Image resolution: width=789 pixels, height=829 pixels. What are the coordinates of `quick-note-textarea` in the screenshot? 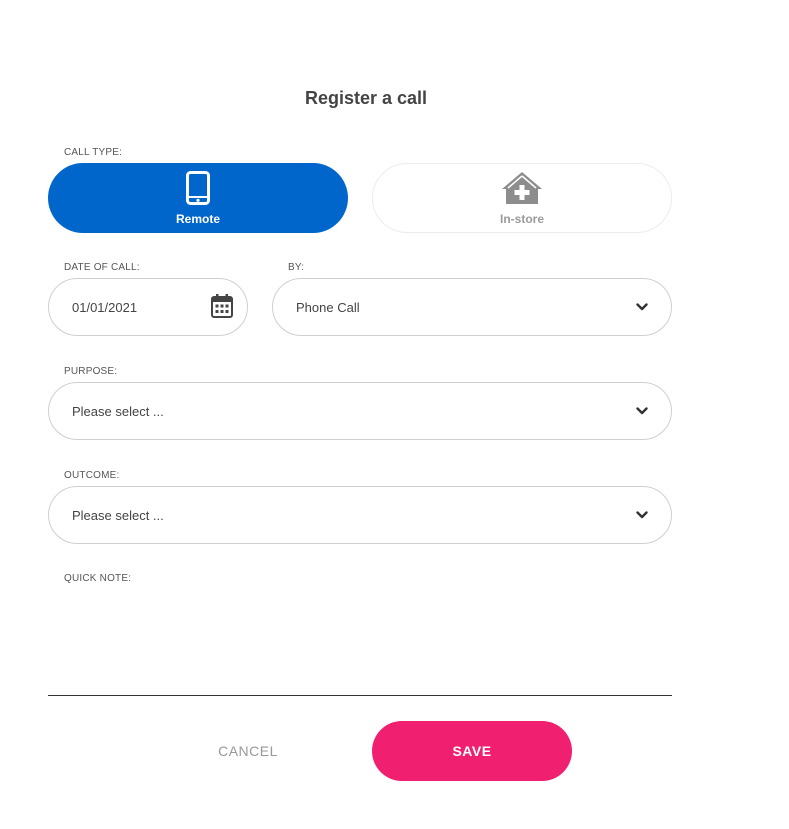 It's located at (360, 646).